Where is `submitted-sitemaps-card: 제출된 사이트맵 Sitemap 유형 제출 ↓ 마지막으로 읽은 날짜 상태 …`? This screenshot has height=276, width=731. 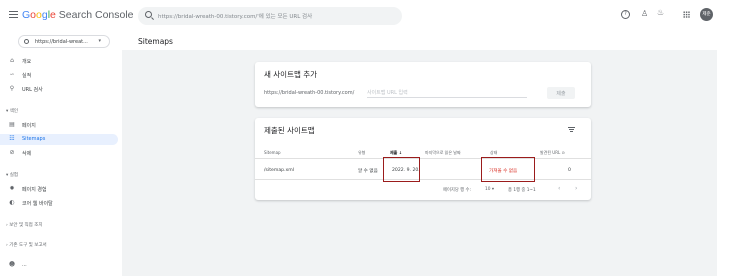 submitted-sitemaps-card: 제출된 사이트맵 Sitemap 유형 제출 ↓ 마지막으로 읽은 날짜 상태 … is located at coordinates (423, 159).